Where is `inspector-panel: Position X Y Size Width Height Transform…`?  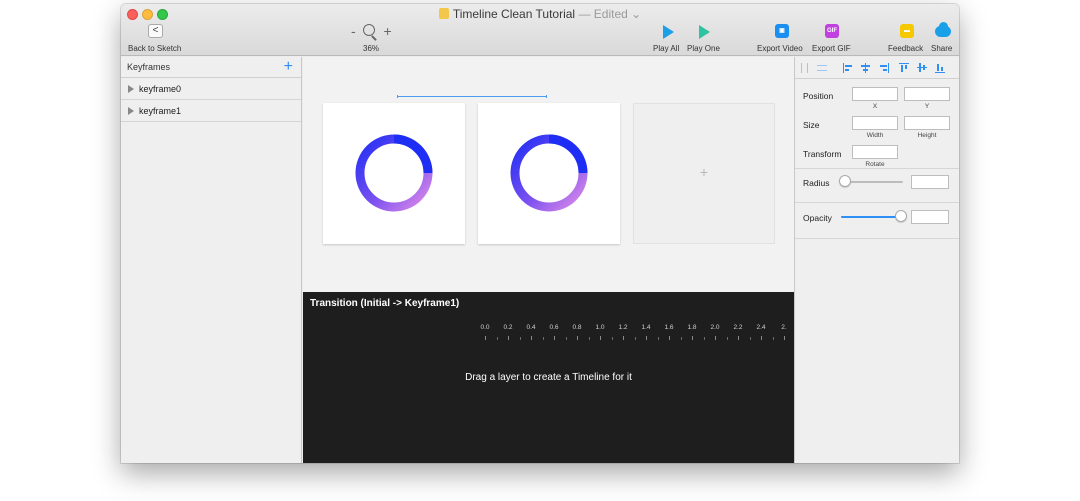 inspector-panel: Position X Y Size Width Height Transform… is located at coordinates (876, 260).